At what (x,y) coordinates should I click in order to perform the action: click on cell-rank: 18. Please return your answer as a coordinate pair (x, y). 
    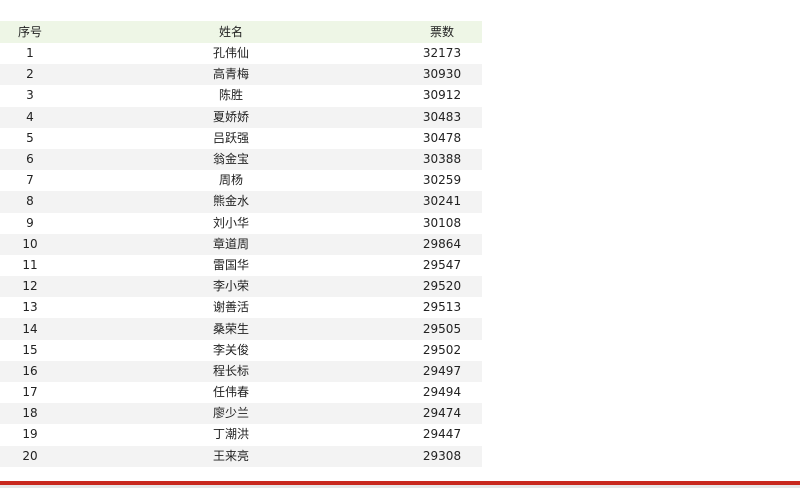
    Looking at the image, I should click on (30, 413).